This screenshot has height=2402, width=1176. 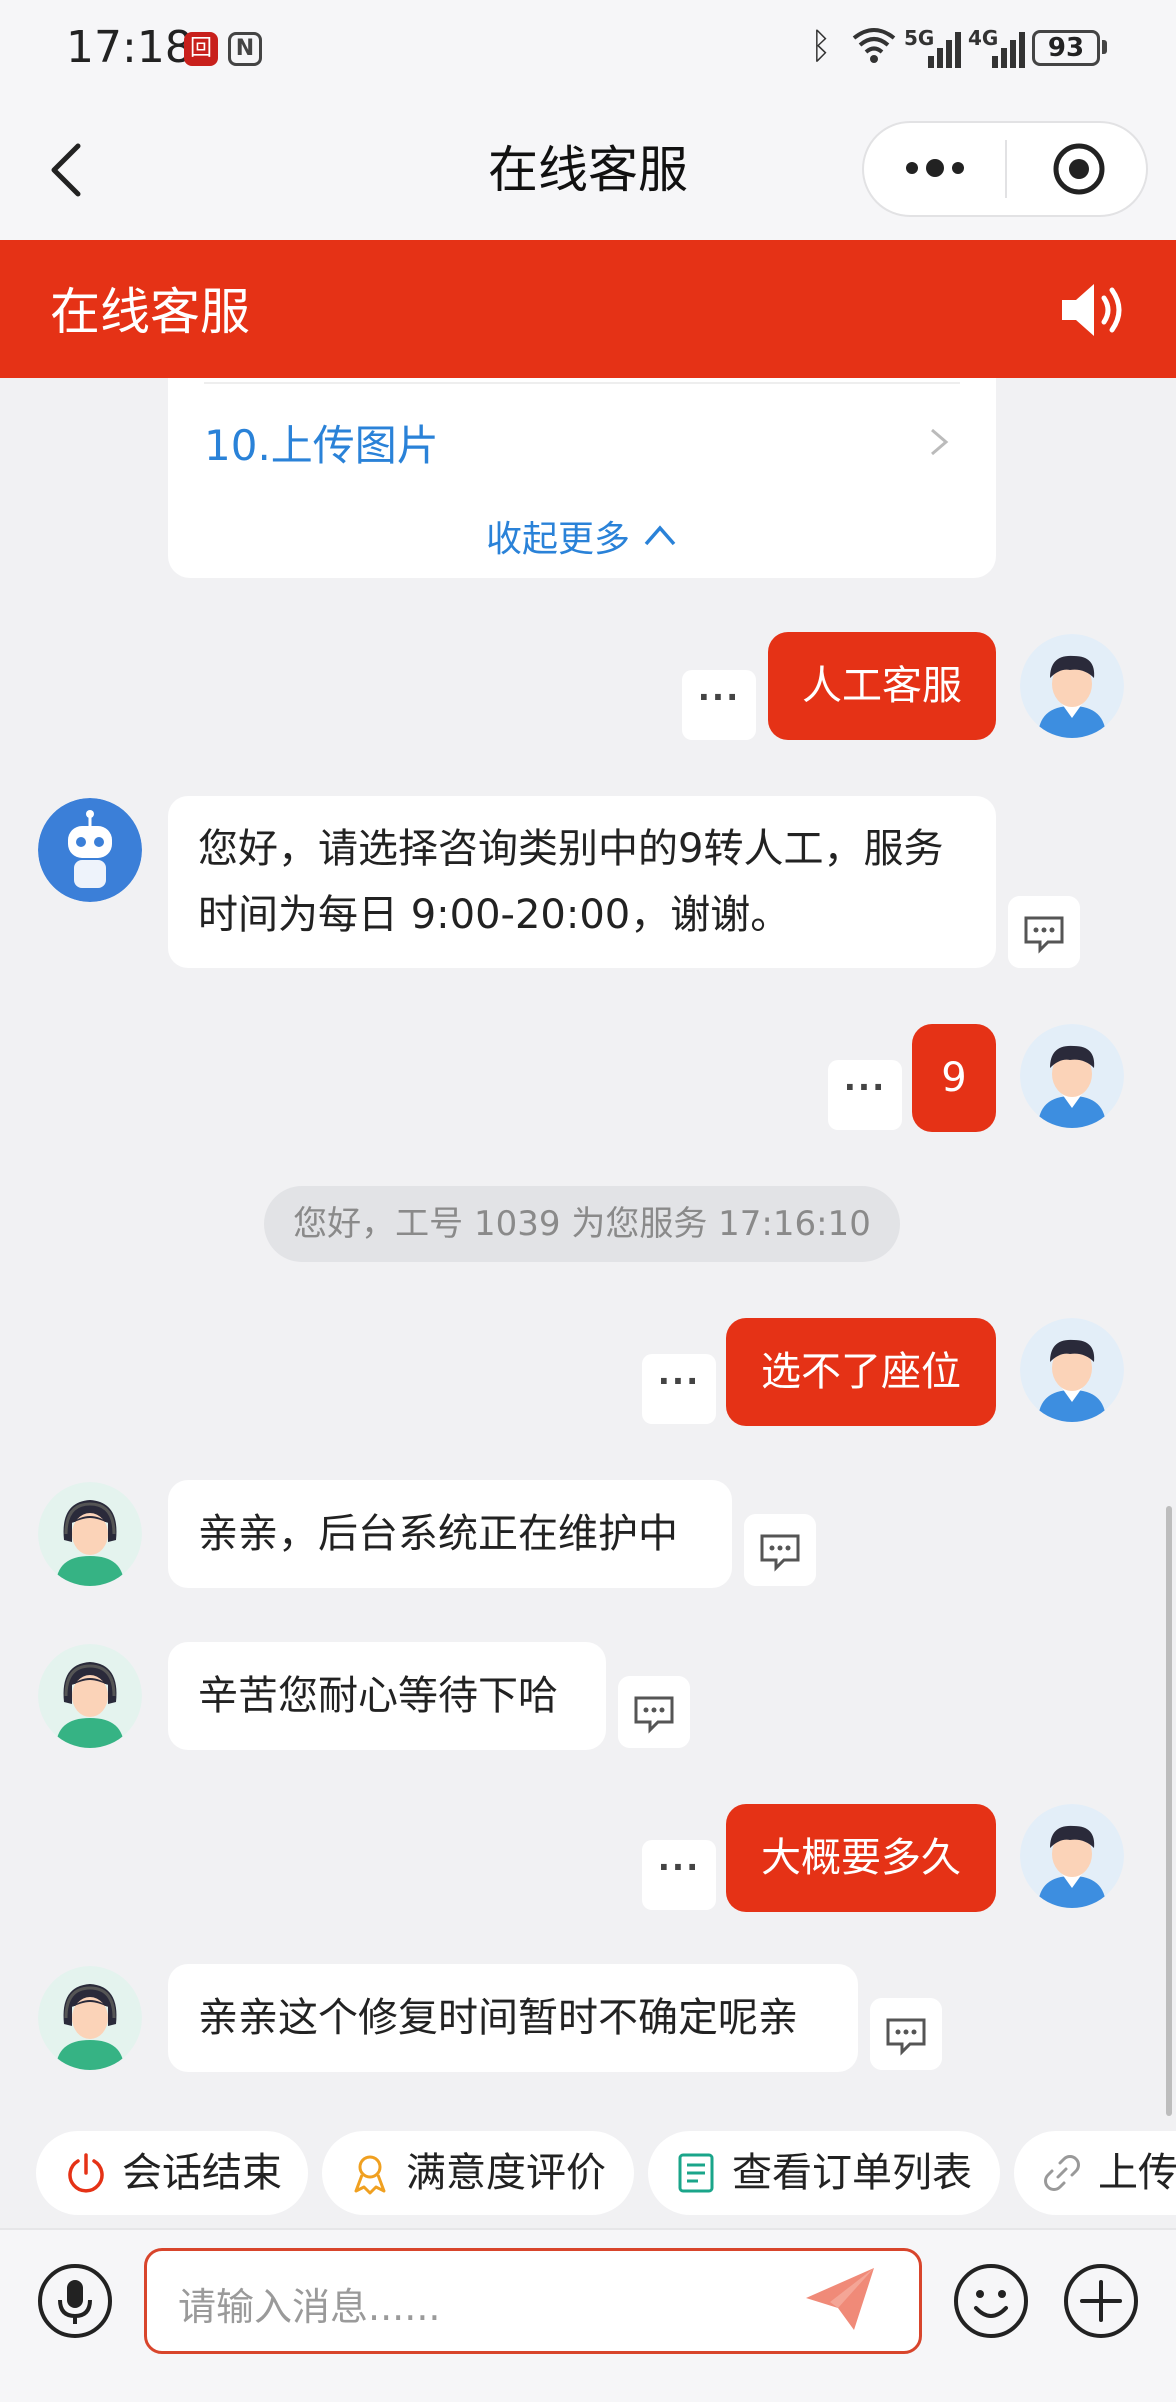 I want to click on bluetooth-icon: ᛒ, so click(x=821, y=46).